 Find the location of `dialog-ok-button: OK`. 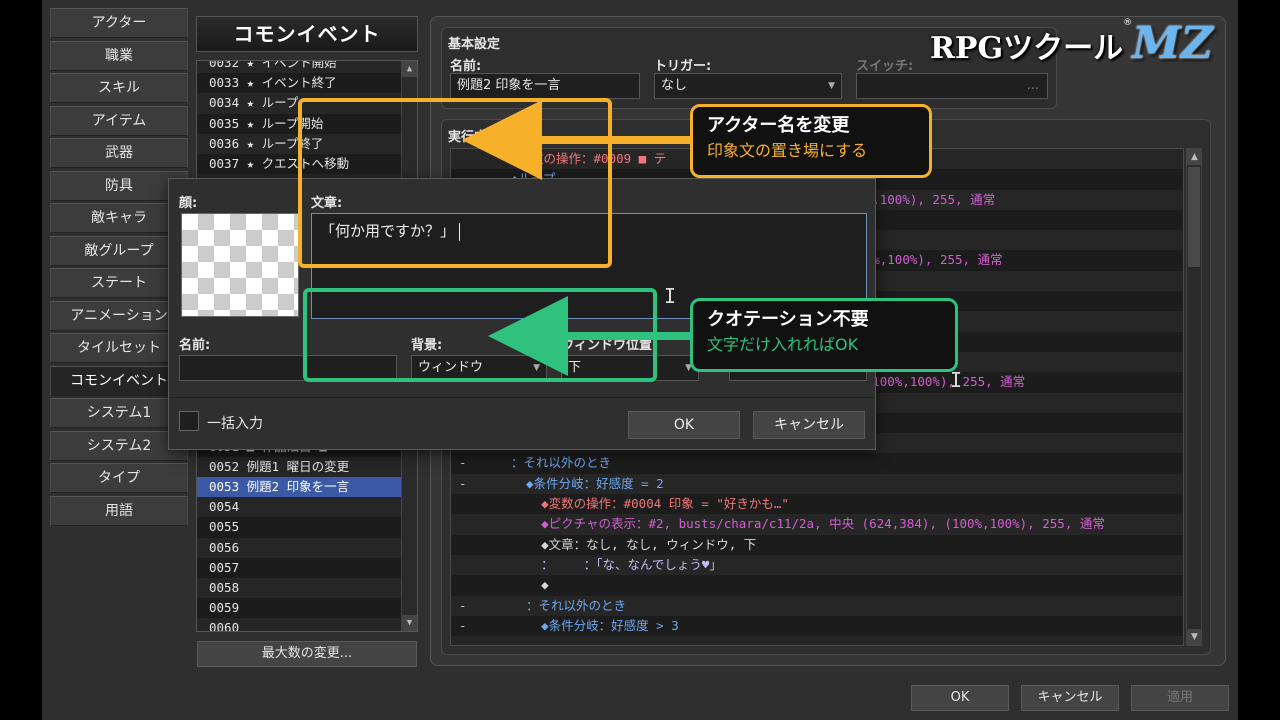

dialog-ok-button: OK is located at coordinates (684, 425).